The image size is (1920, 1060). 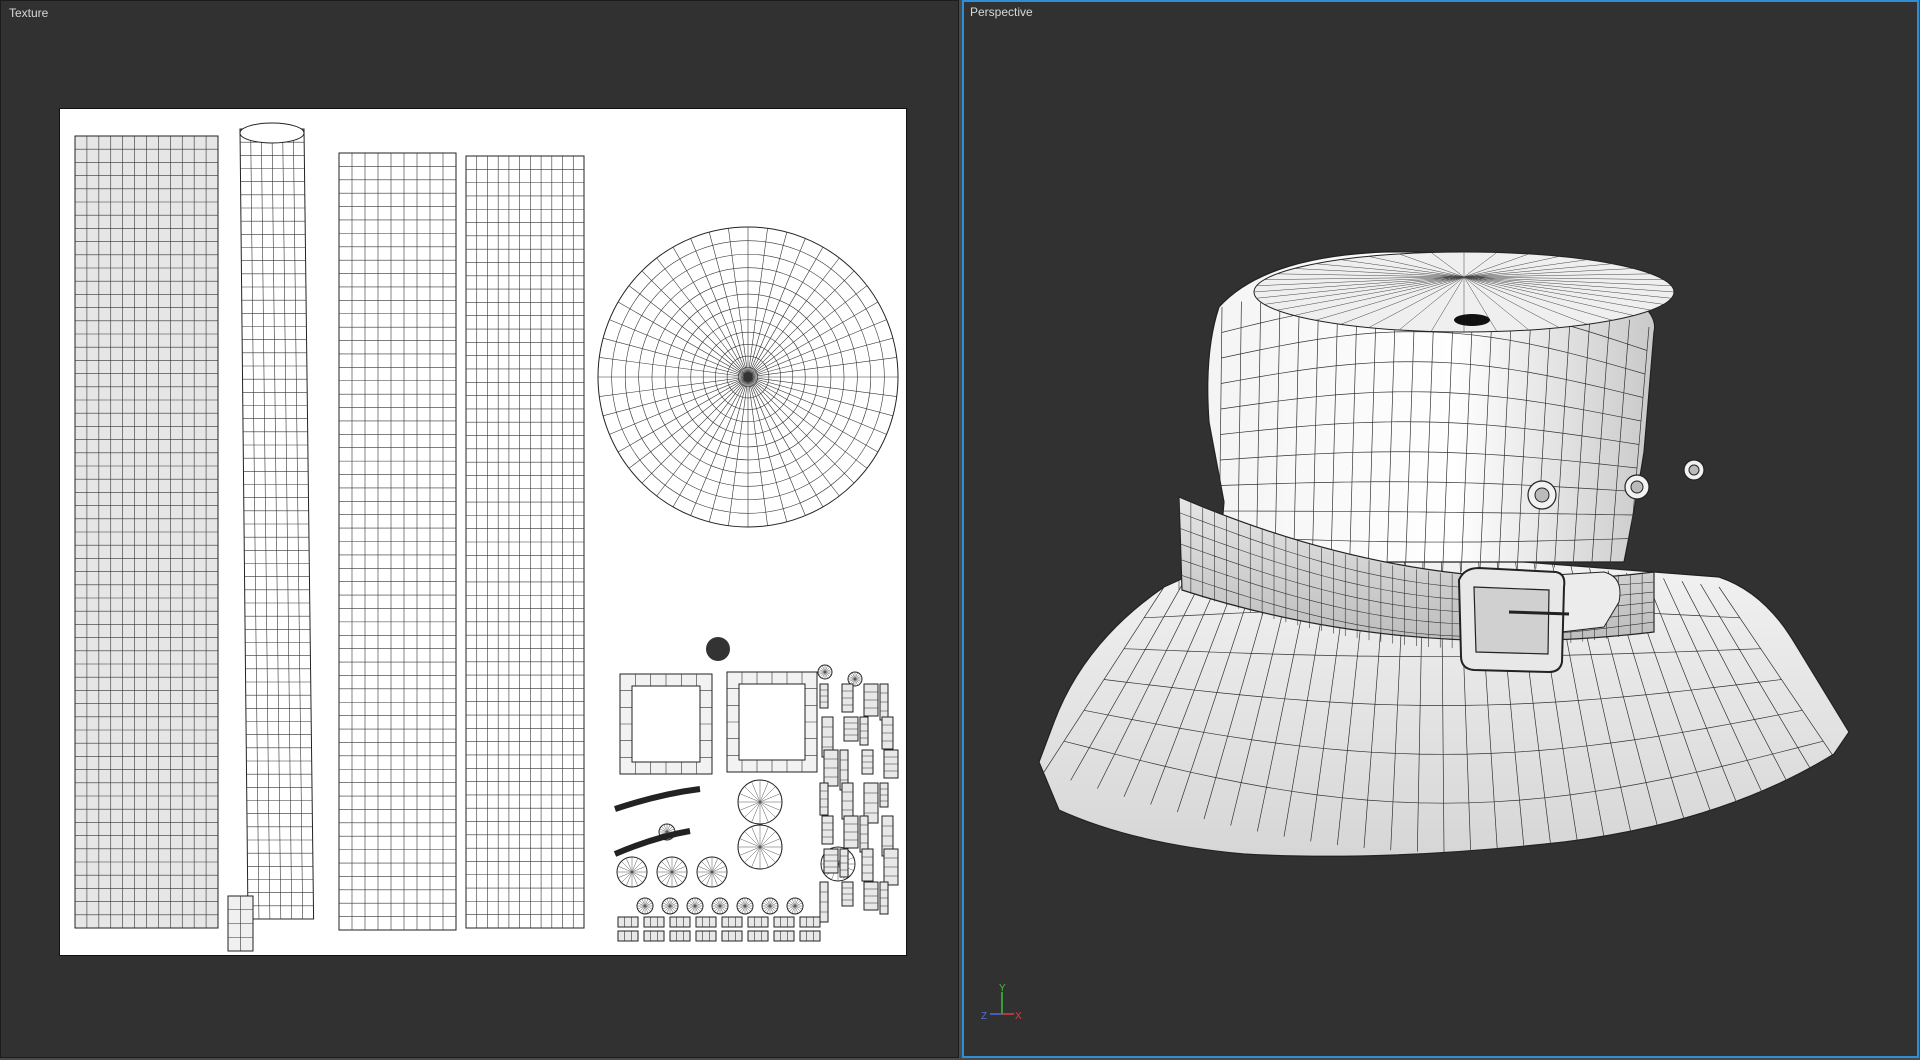 I want to click on uv-strip-band-left, so click(x=146, y=532).